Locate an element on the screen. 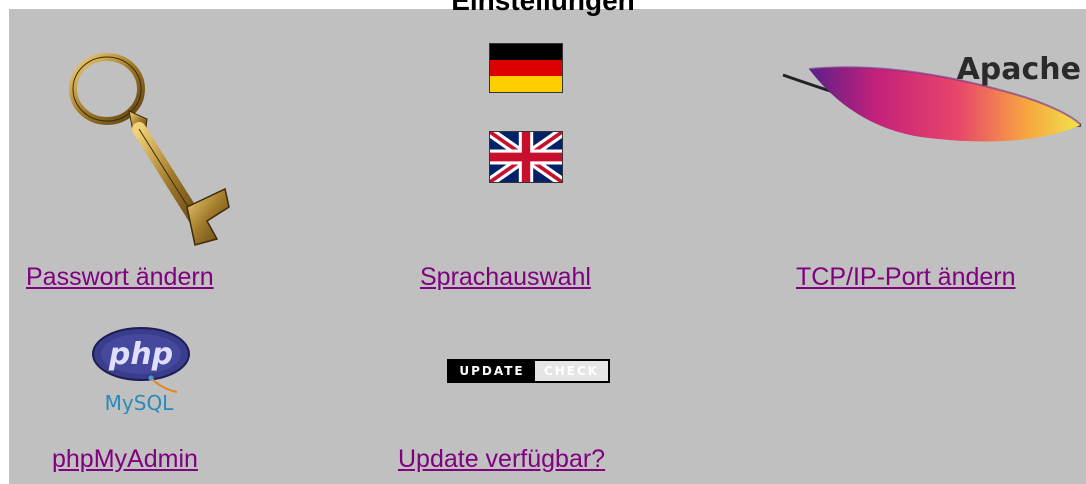  apache-feather-icon: Apache is located at coordinates (933, 100).